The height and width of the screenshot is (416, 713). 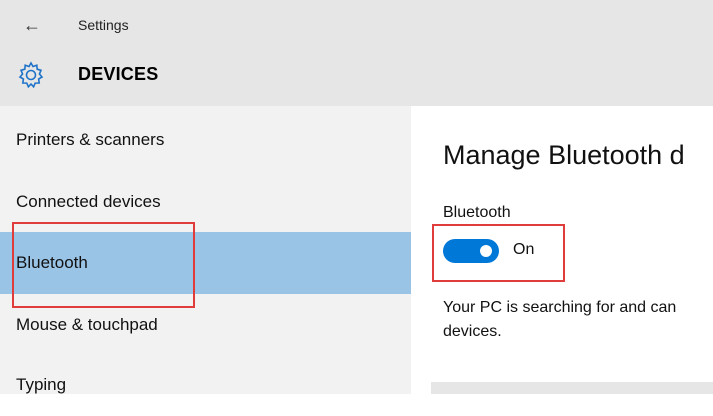 I want to click on bluetooth-label: Bluetooth, so click(x=477, y=212).